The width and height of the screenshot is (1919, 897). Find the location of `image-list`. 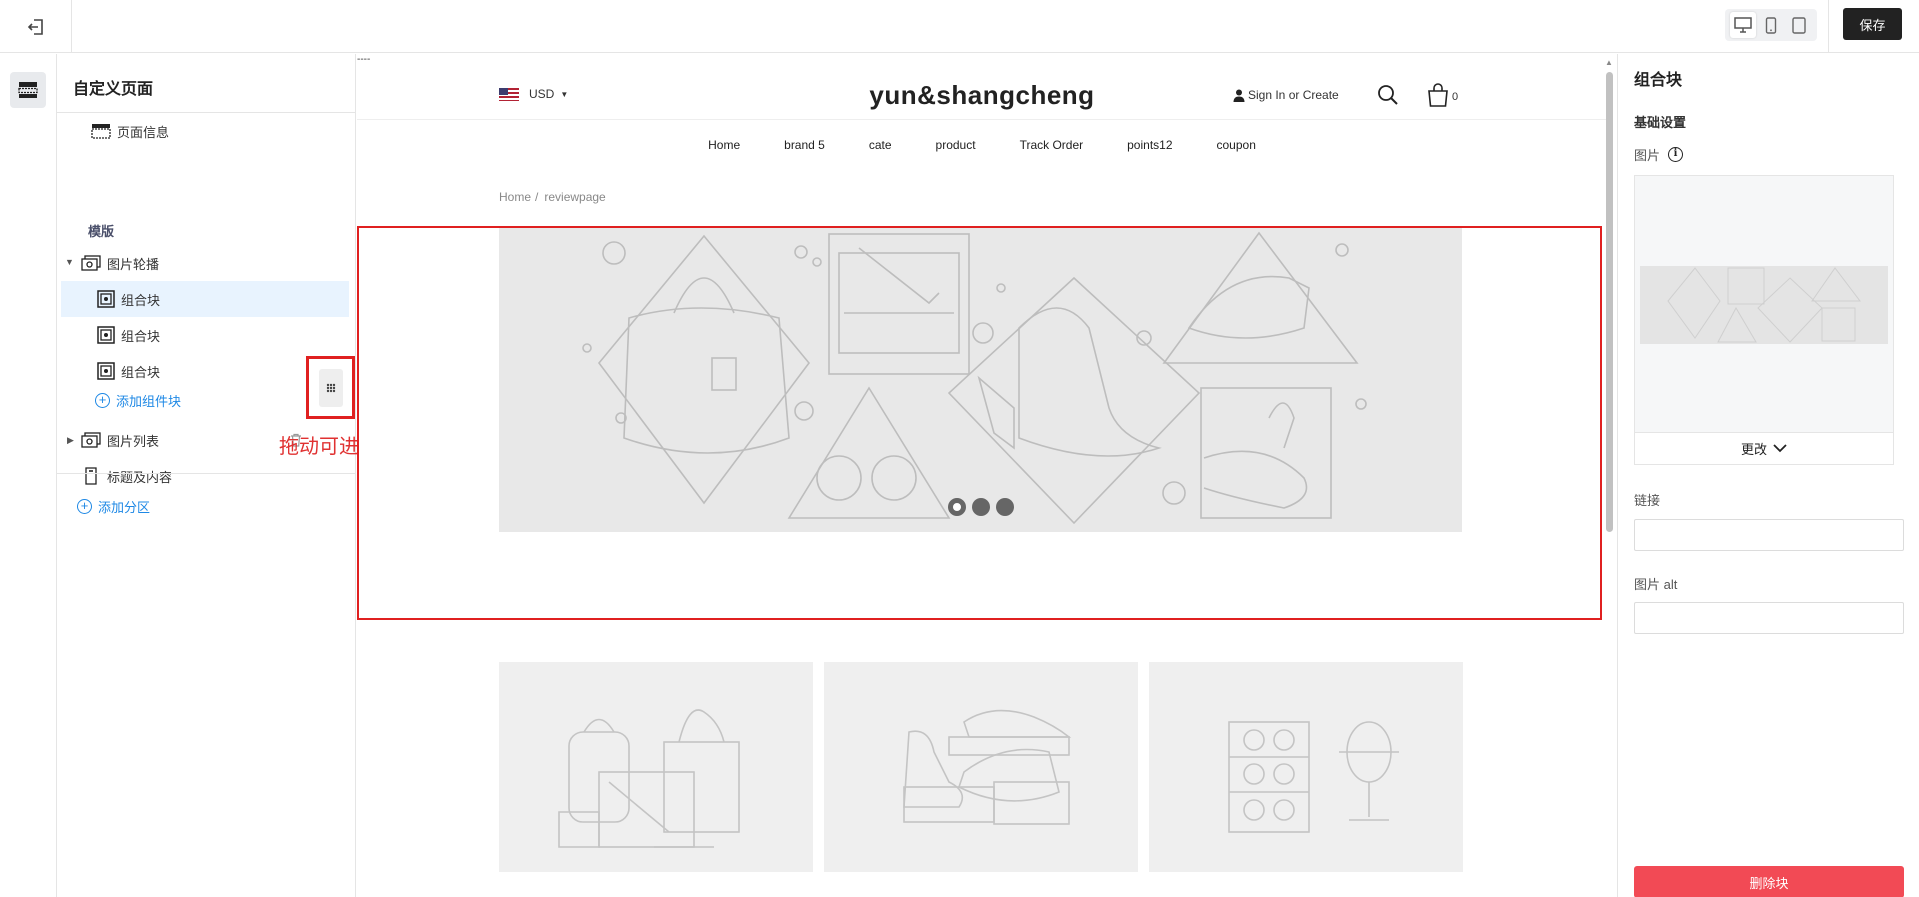

image-list is located at coordinates (981, 767).